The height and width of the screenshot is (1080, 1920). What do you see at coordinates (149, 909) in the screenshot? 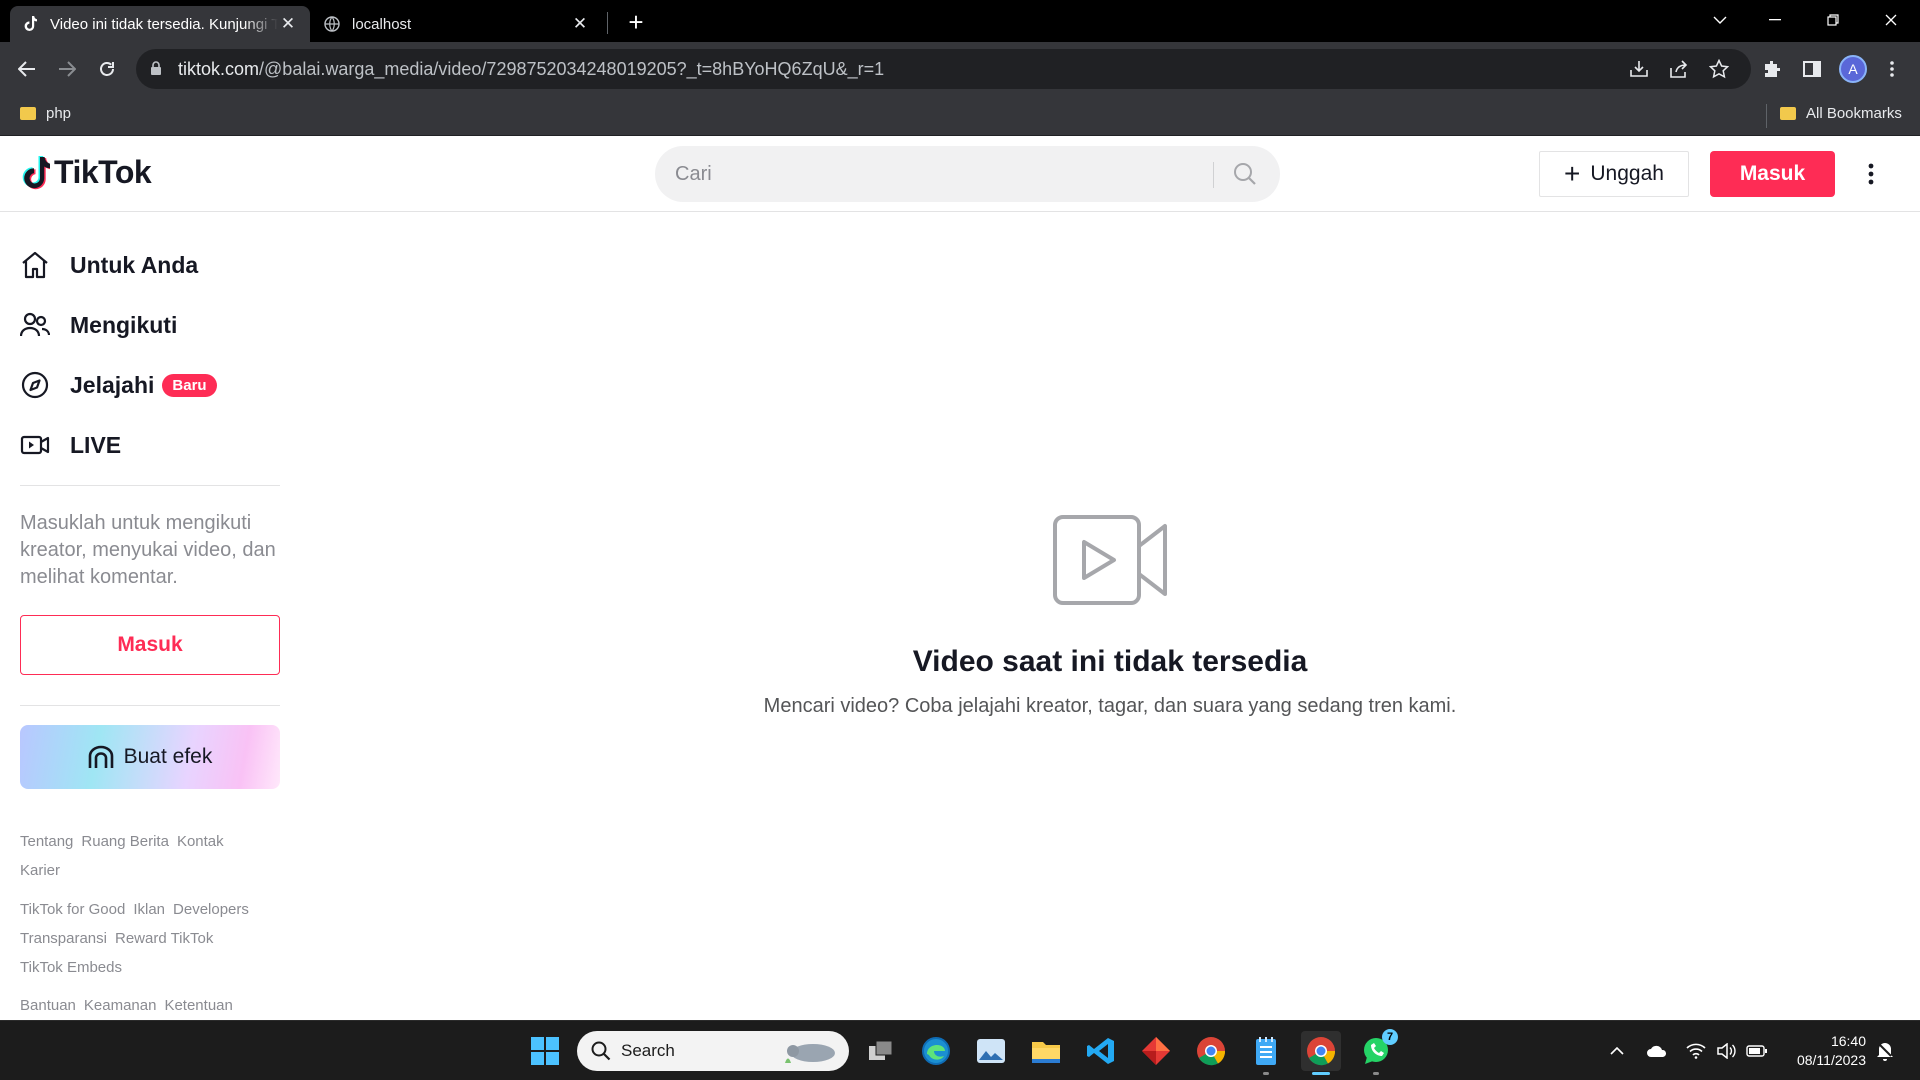
I see `footer-link: Iklan` at bounding box center [149, 909].